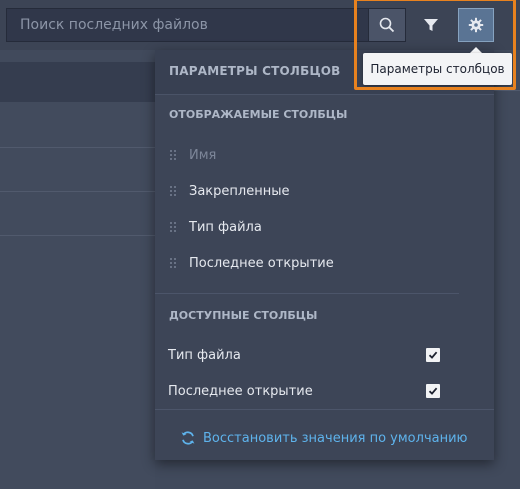 The image size is (520, 489). I want to click on filter-icon, so click(431, 25).